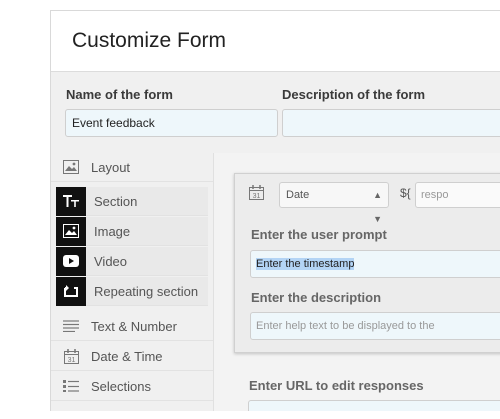 This screenshot has height=419, width=500. I want to click on play-icon, so click(71, 261).